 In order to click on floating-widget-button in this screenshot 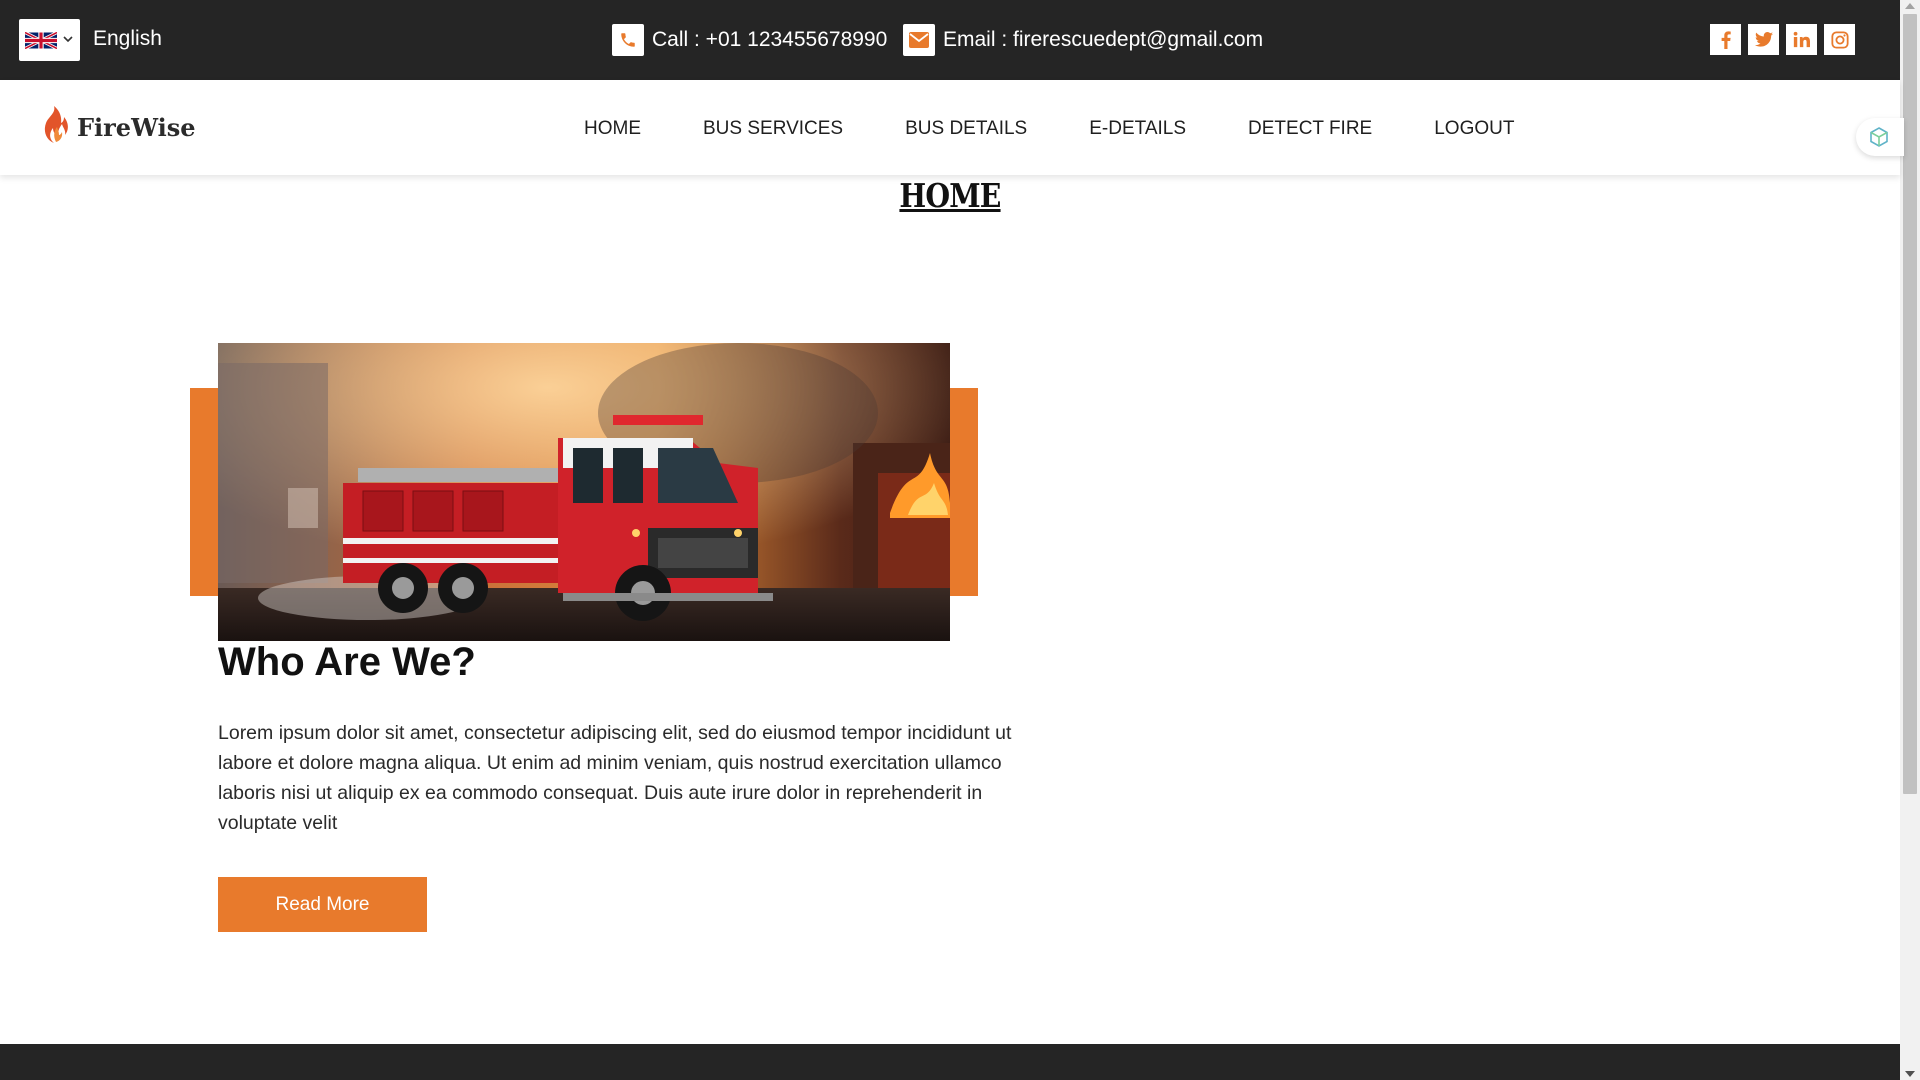, I will do `click(1880, 137)`.